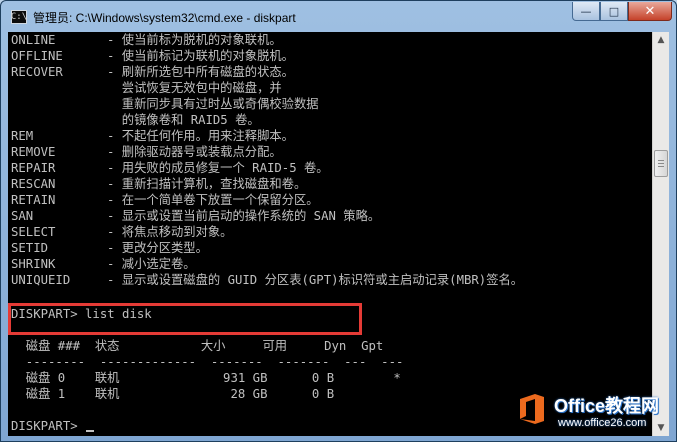 The image size is (677, 442). I want to click on cmd-icon-glyph: C:\, so click(19, 17).